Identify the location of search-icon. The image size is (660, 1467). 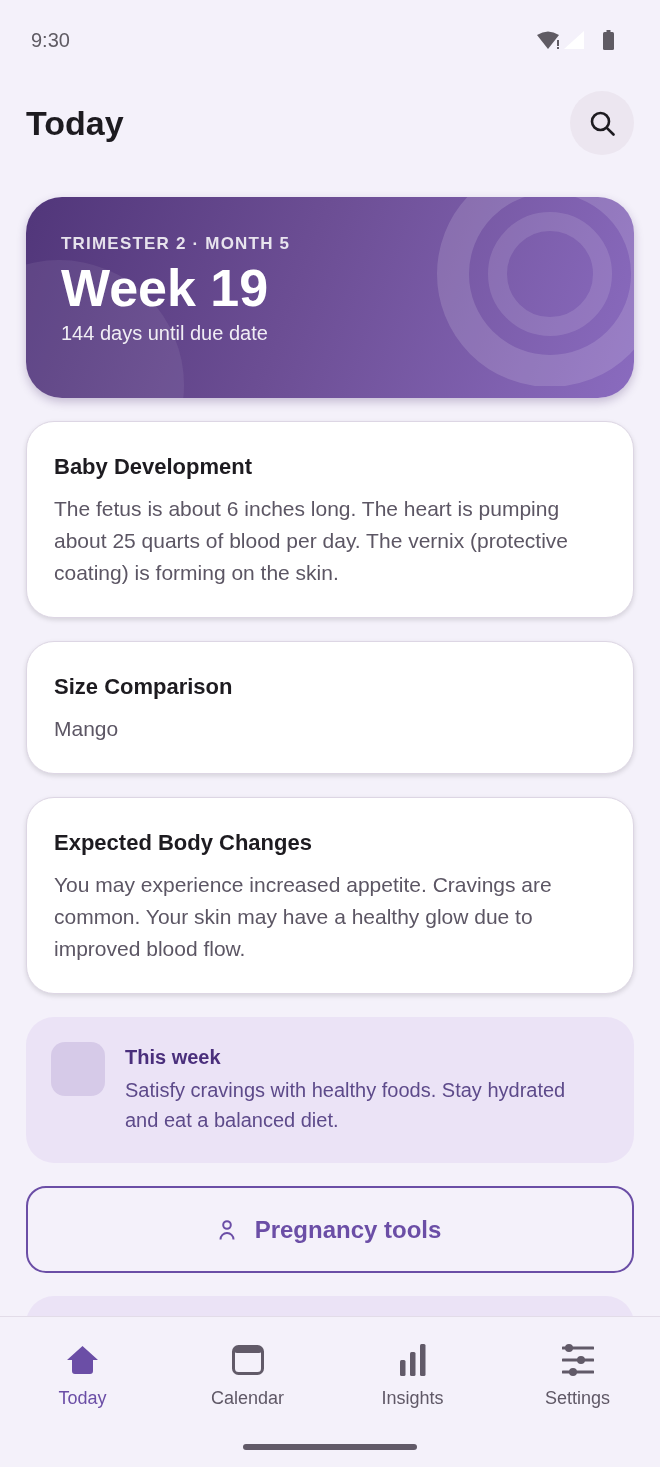
(602, 123).